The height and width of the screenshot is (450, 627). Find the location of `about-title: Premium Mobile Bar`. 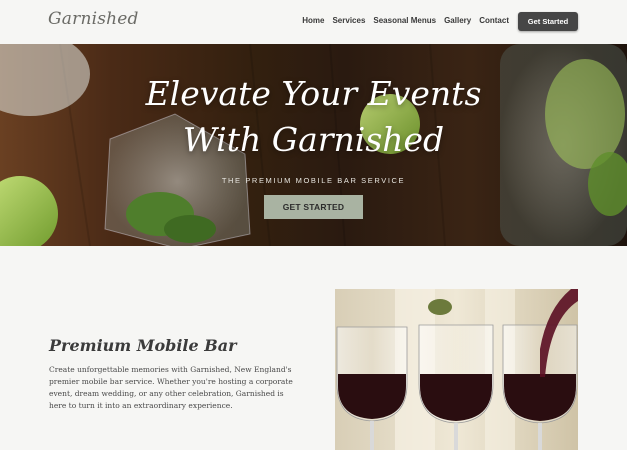

about-title: Premium Mobile Bar is located at coordinates (143, 345).